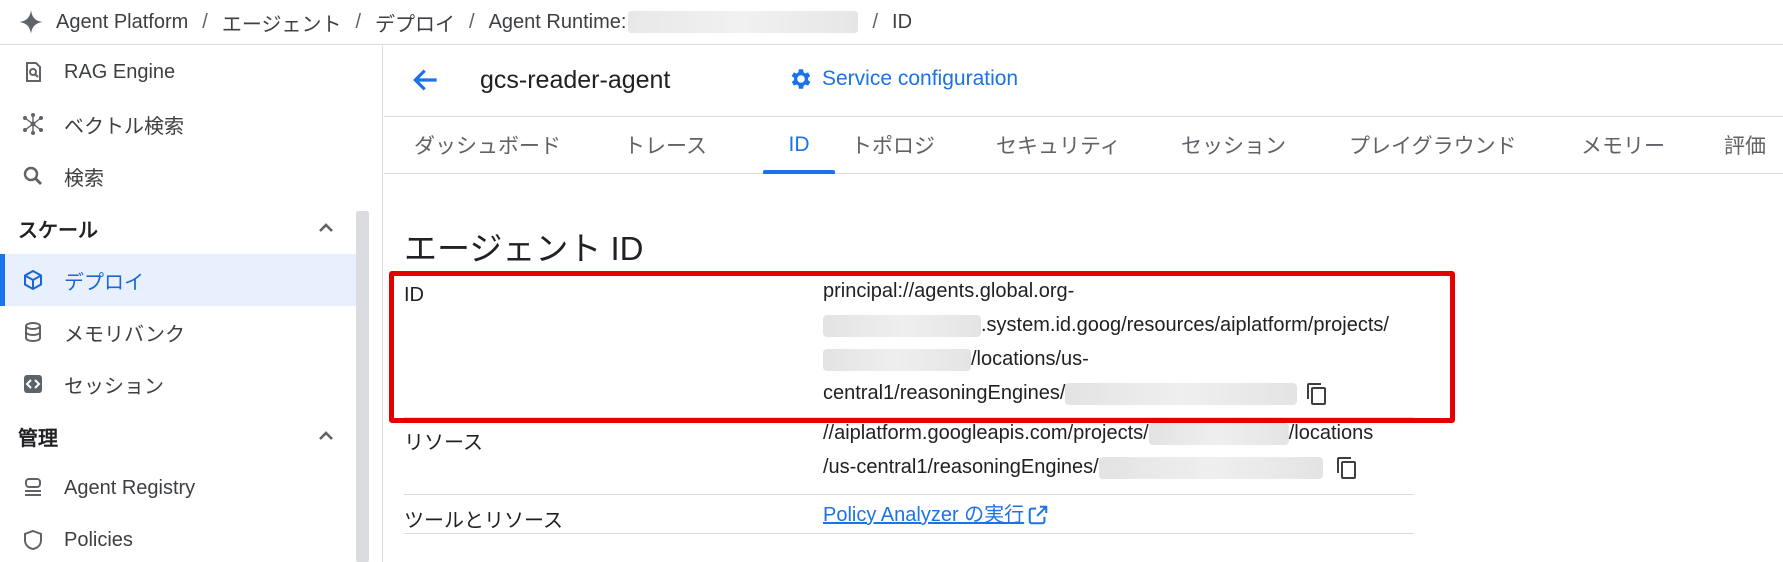 This screenshot has height=562, width=1783. What do you see at coordinates (120, 71) in the screenshot?
I see `sidebar-item-label: RAG Engine` at bounding box center [120, 71].